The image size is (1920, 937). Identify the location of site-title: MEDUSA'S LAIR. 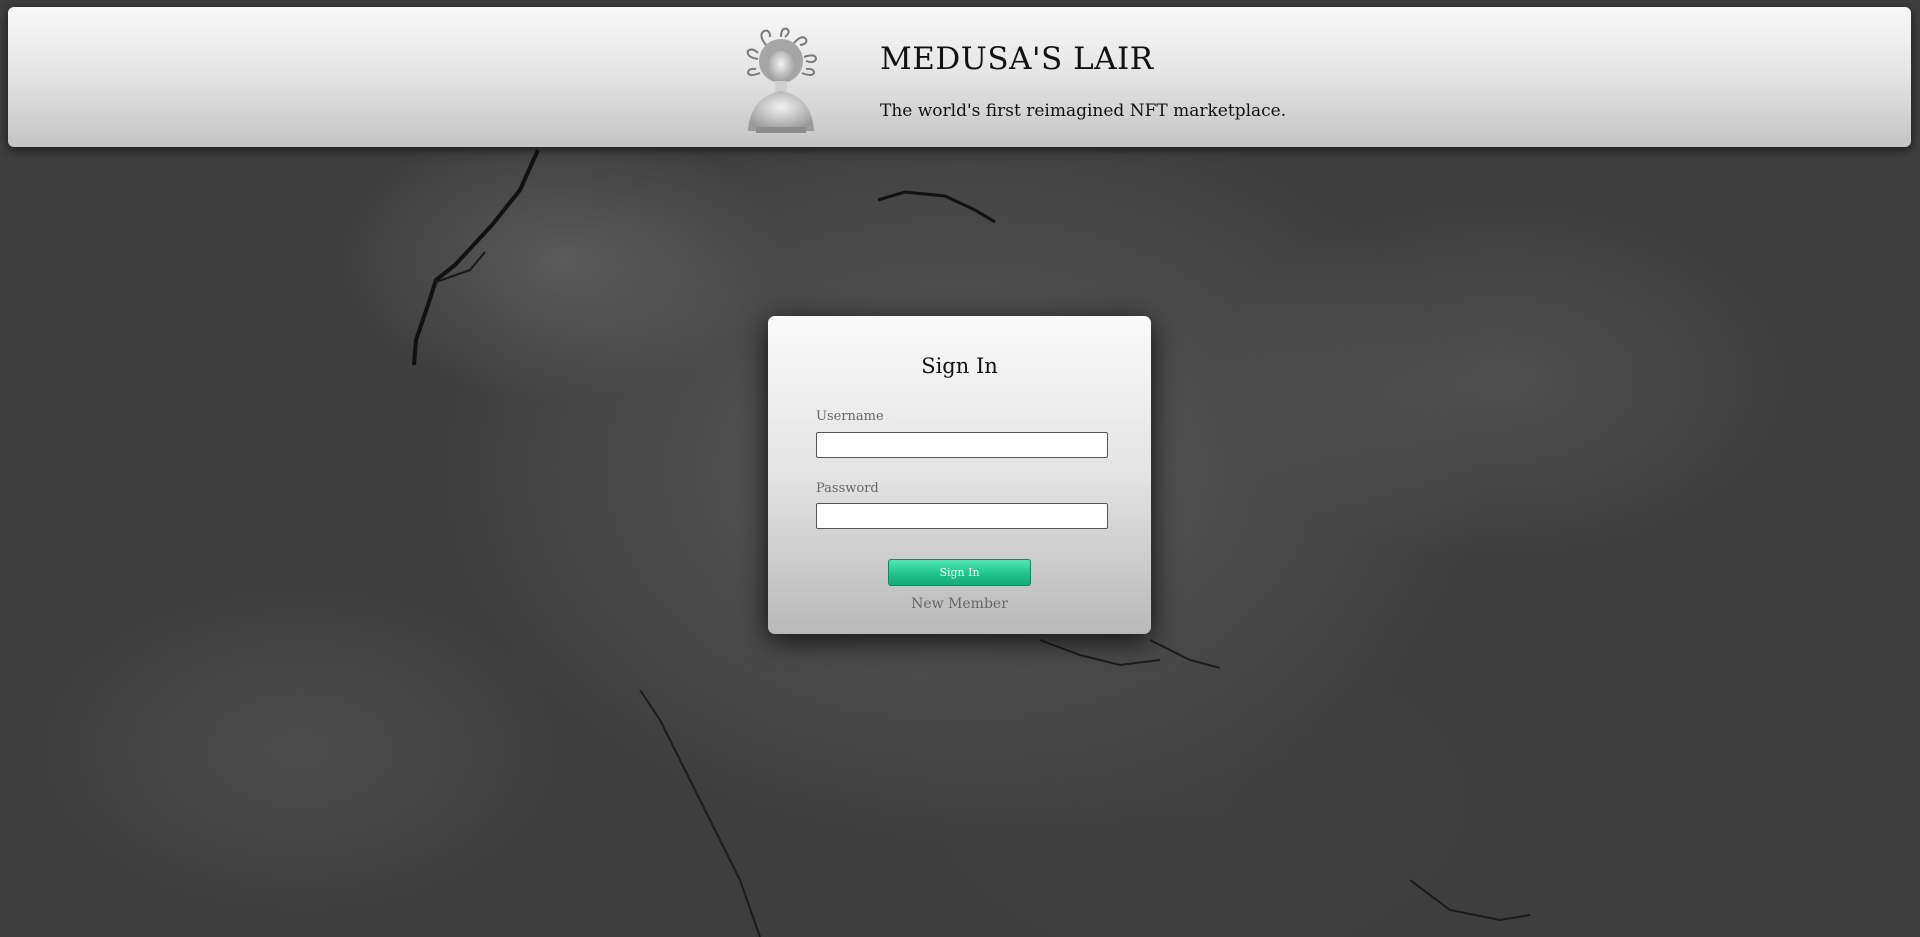
(1017, 59).